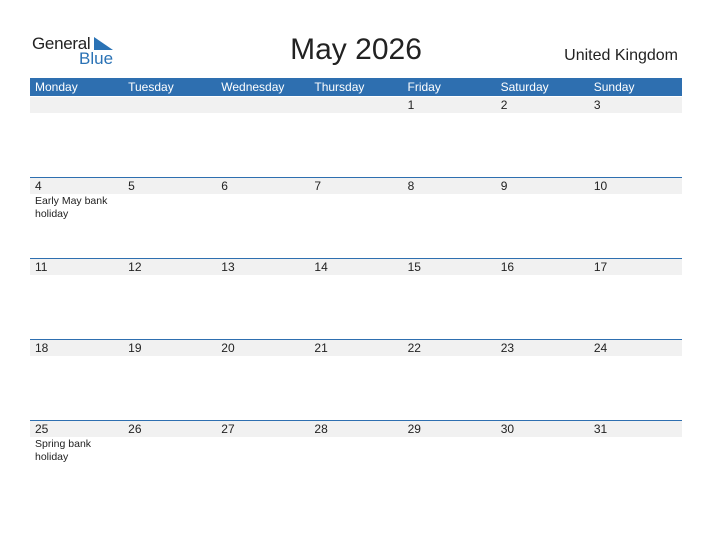  I want to click on weekday-sunday: Sunday, so click(614, 87).